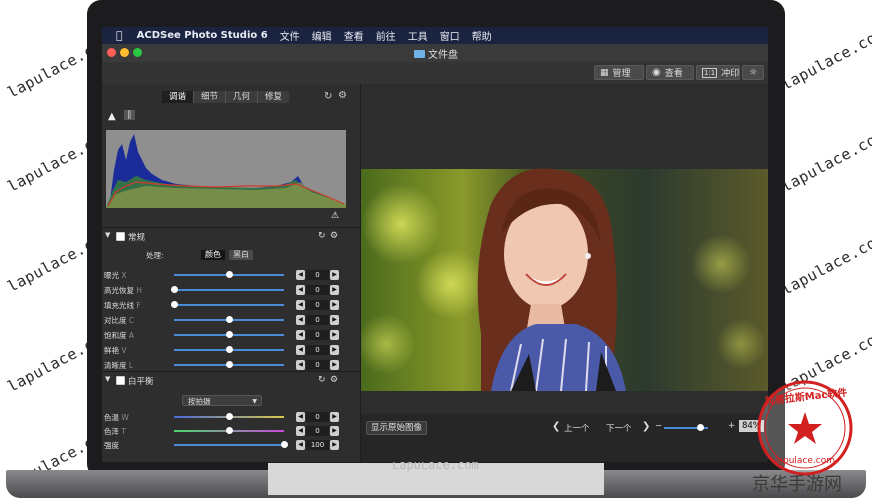 The height and width of the screenshot is (500, 872). What do you see at coordinates (658, 426) in the screenshot?
I see `zoom-out-button: −` at bounding box center [658, 426].